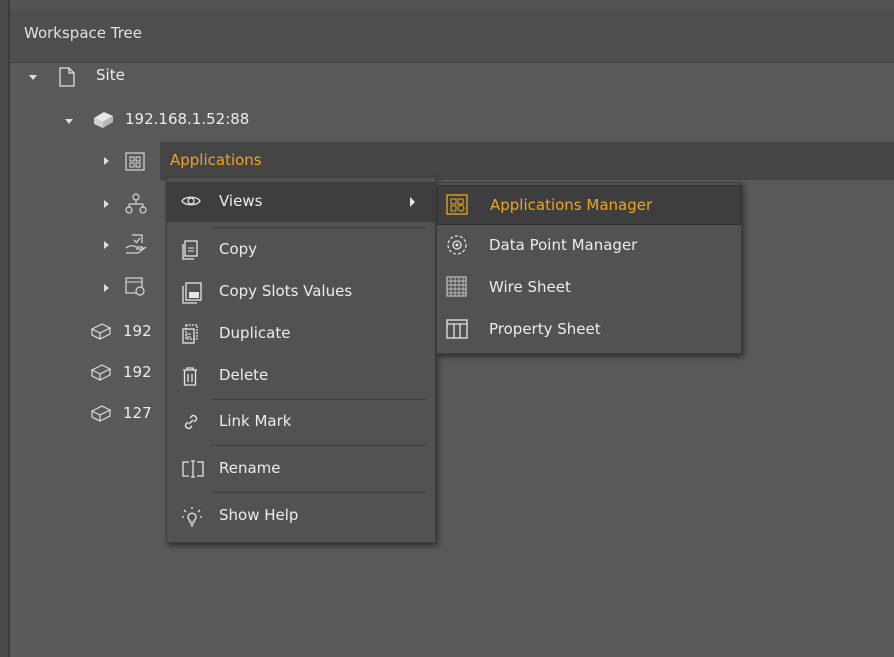  What do you see at coordinates (452, 77) in the screenshot?
I see `tree-row-site: Site` at bounding box center [452, 77].